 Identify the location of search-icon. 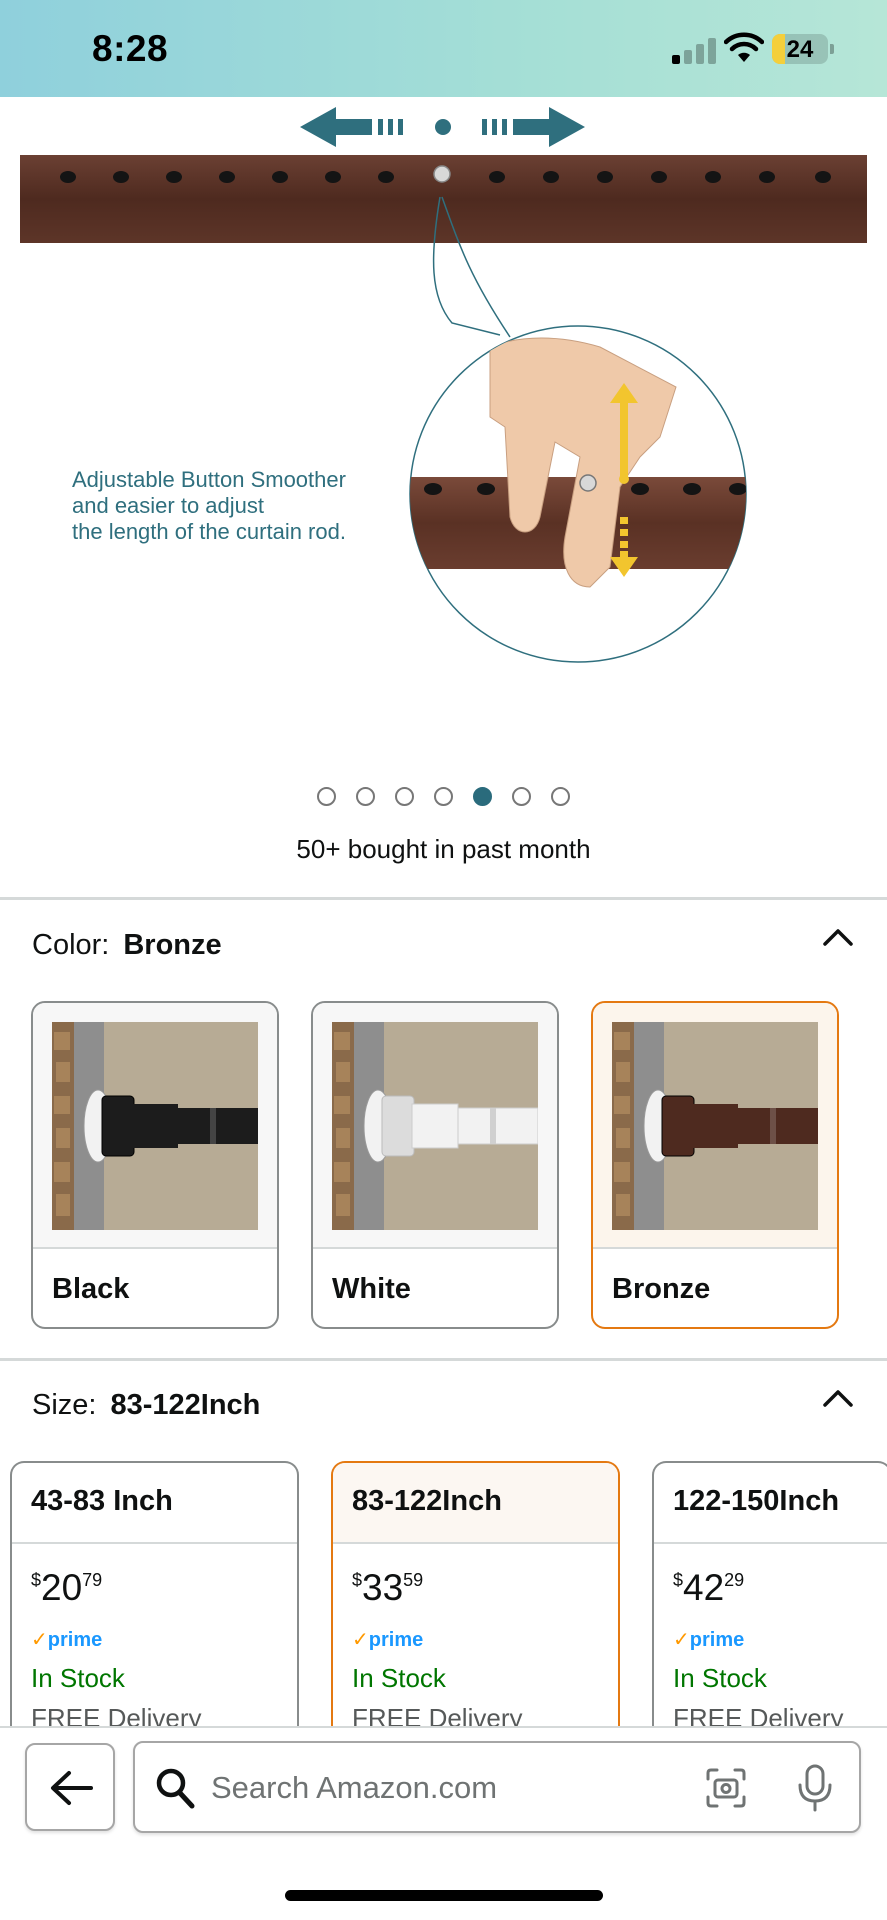
(175, 1788).